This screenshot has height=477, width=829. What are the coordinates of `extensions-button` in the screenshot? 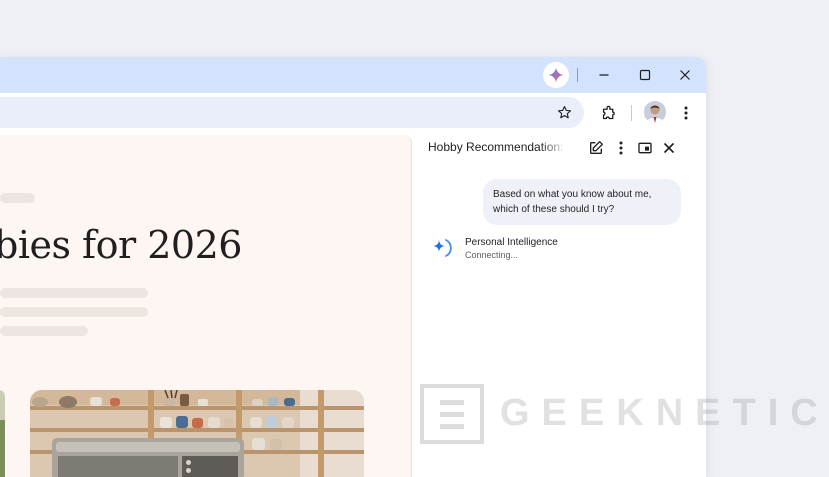 It's located at (608, 113).